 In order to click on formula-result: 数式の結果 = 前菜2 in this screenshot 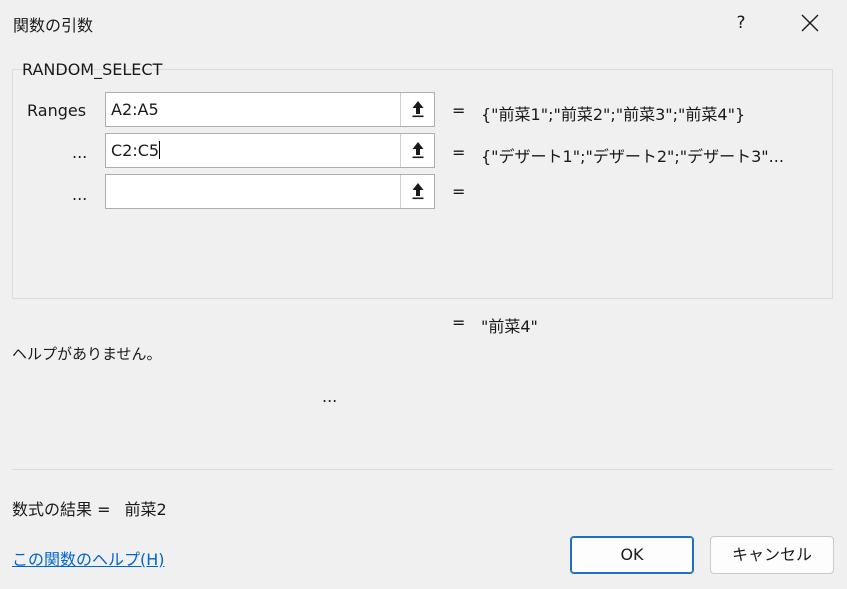, I will do `click(89, 508)`.